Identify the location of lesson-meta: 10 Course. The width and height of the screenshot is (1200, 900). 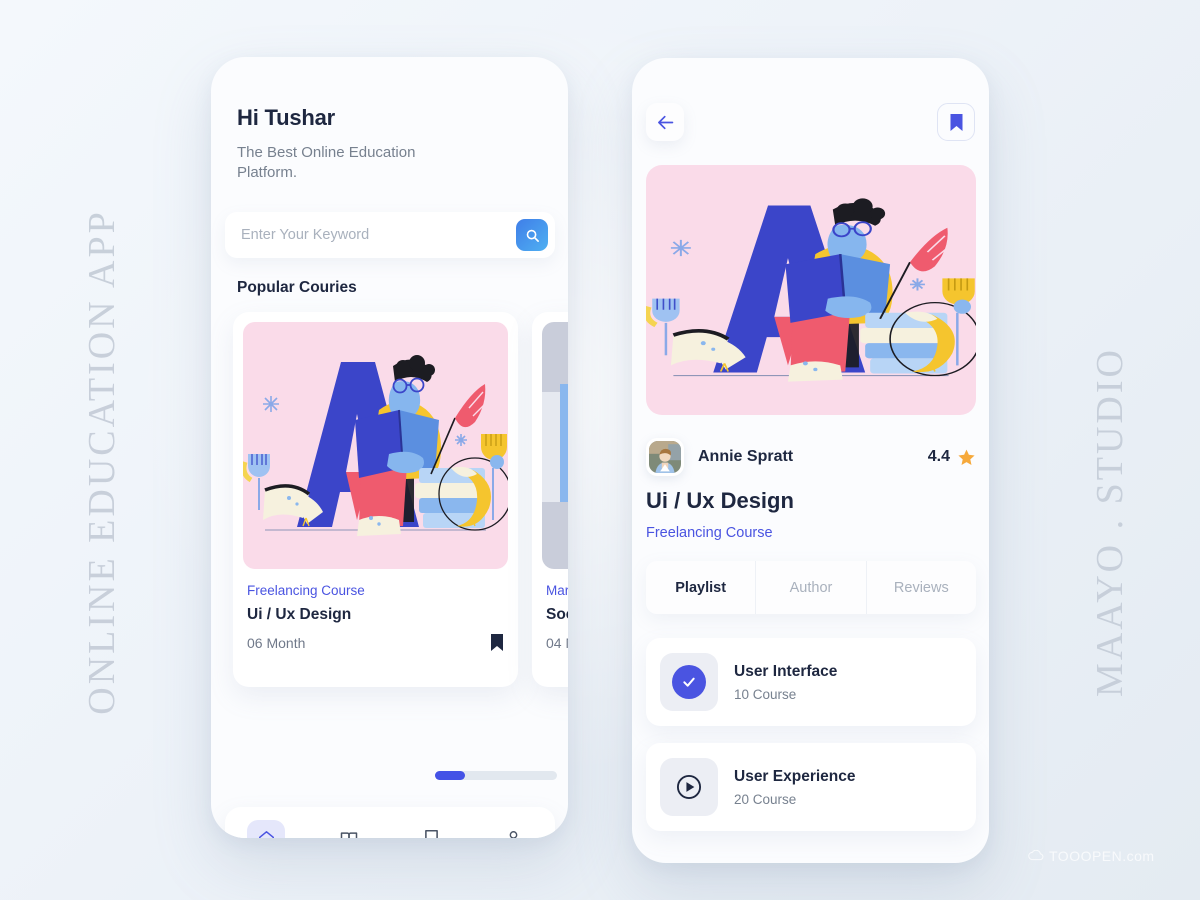
(765, 694).